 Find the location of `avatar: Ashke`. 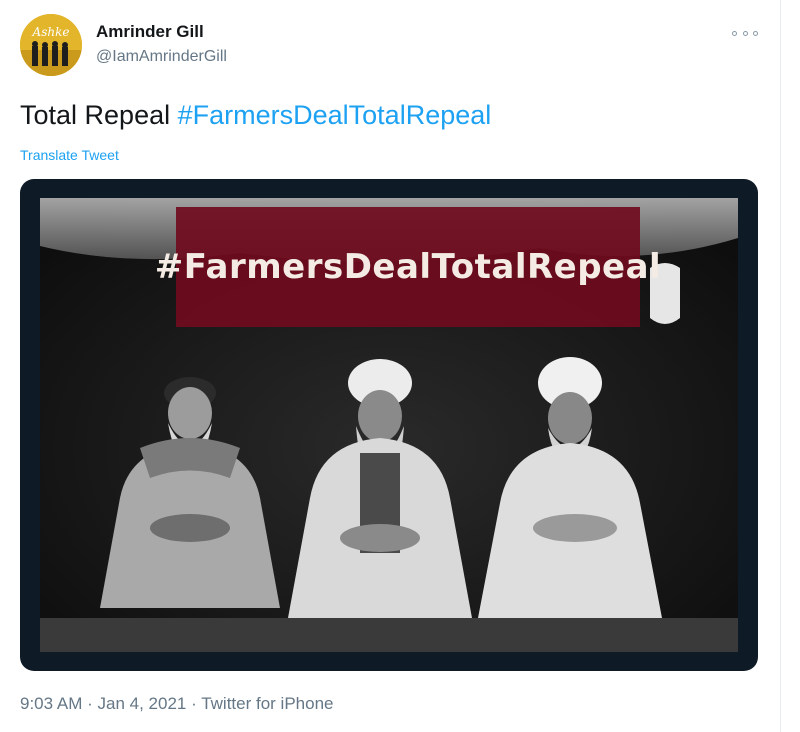

avatar: Ashke is located at coordinates (51, 45).